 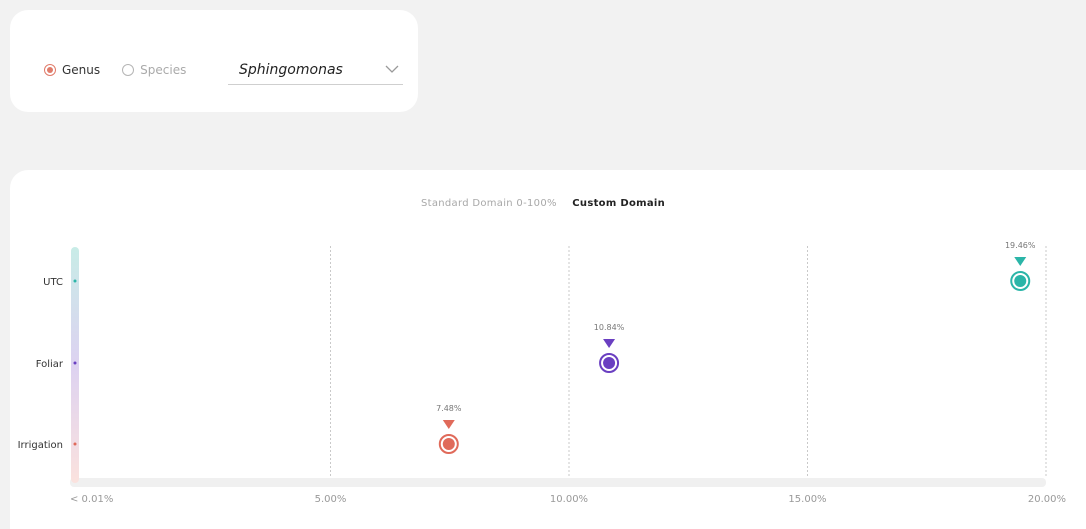 I want to click on x-tick-label: 15.00%, so click(x=807, y=499).